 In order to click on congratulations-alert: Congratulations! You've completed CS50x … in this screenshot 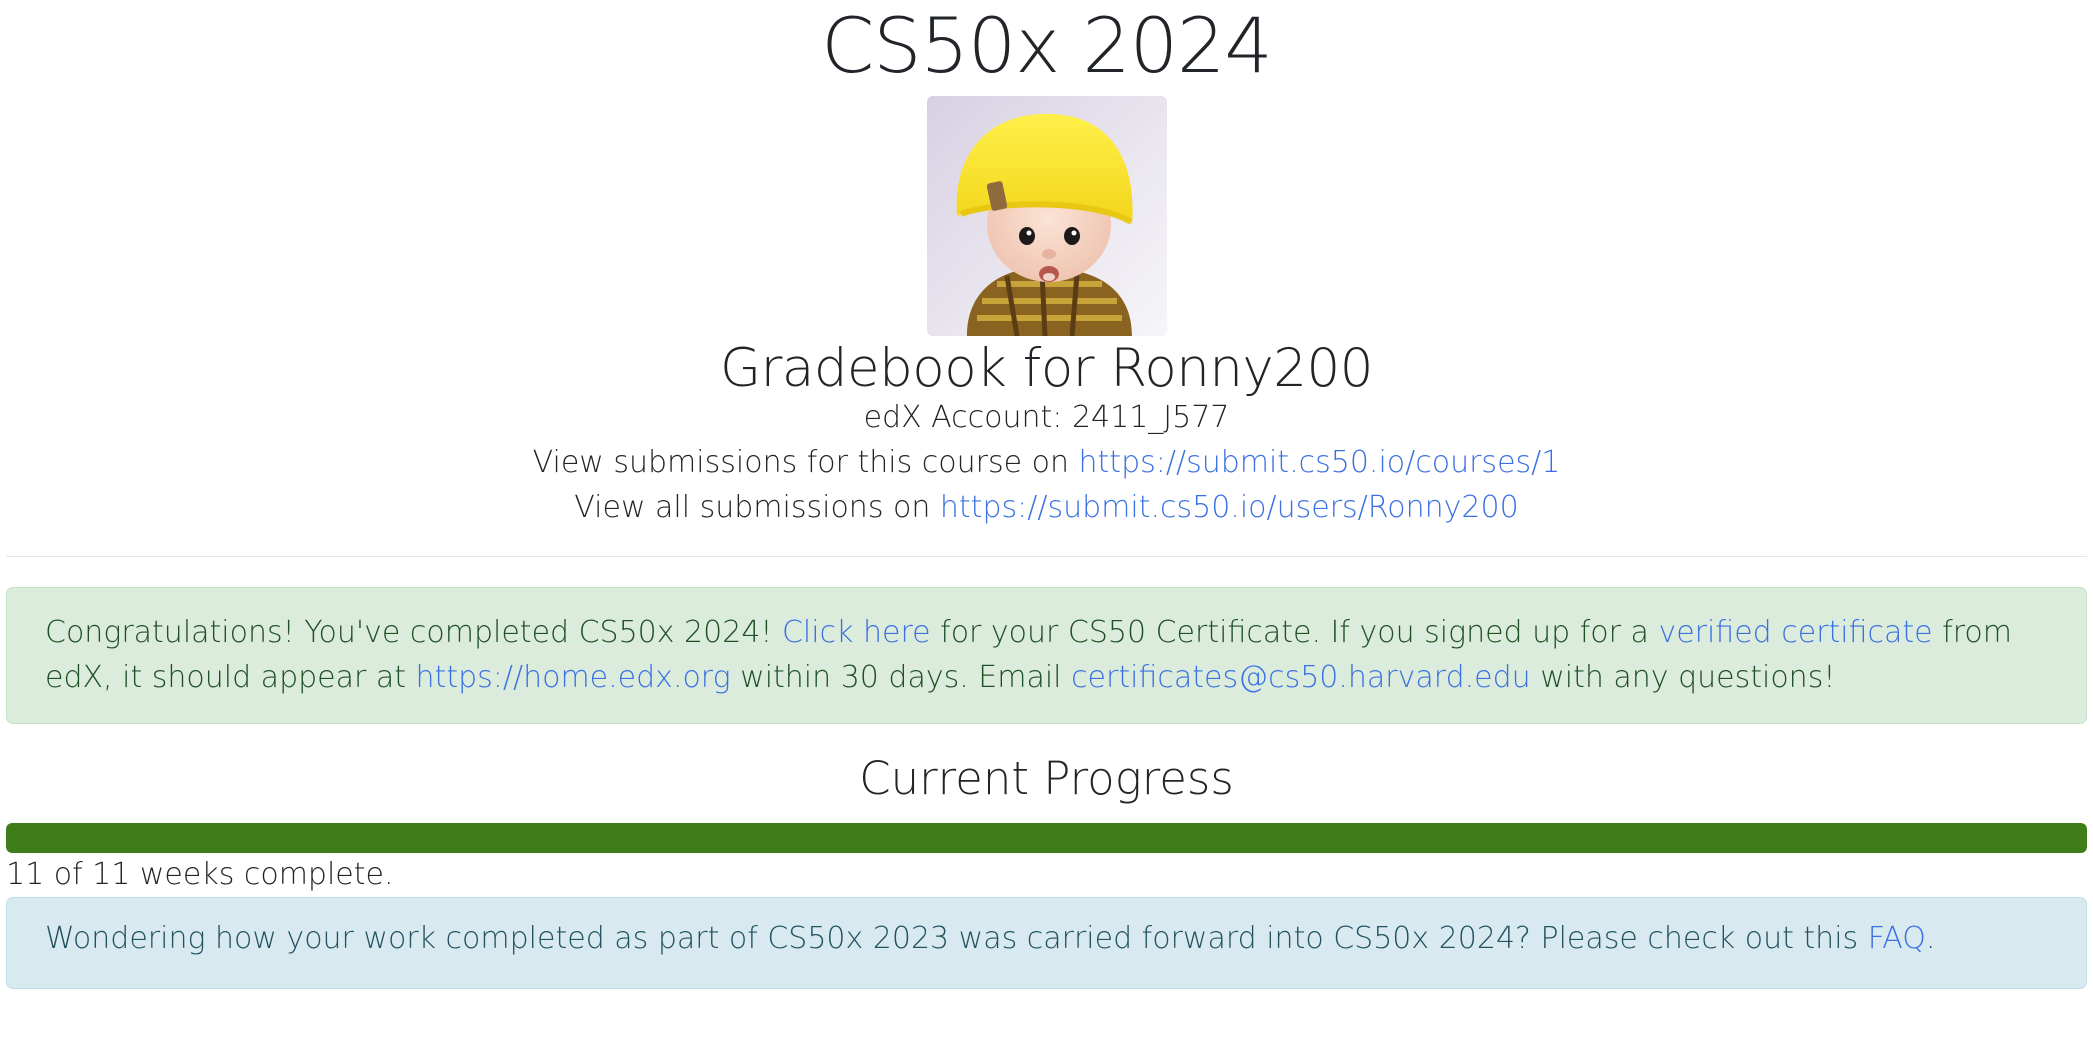, I will do `click(1046, 655)`.